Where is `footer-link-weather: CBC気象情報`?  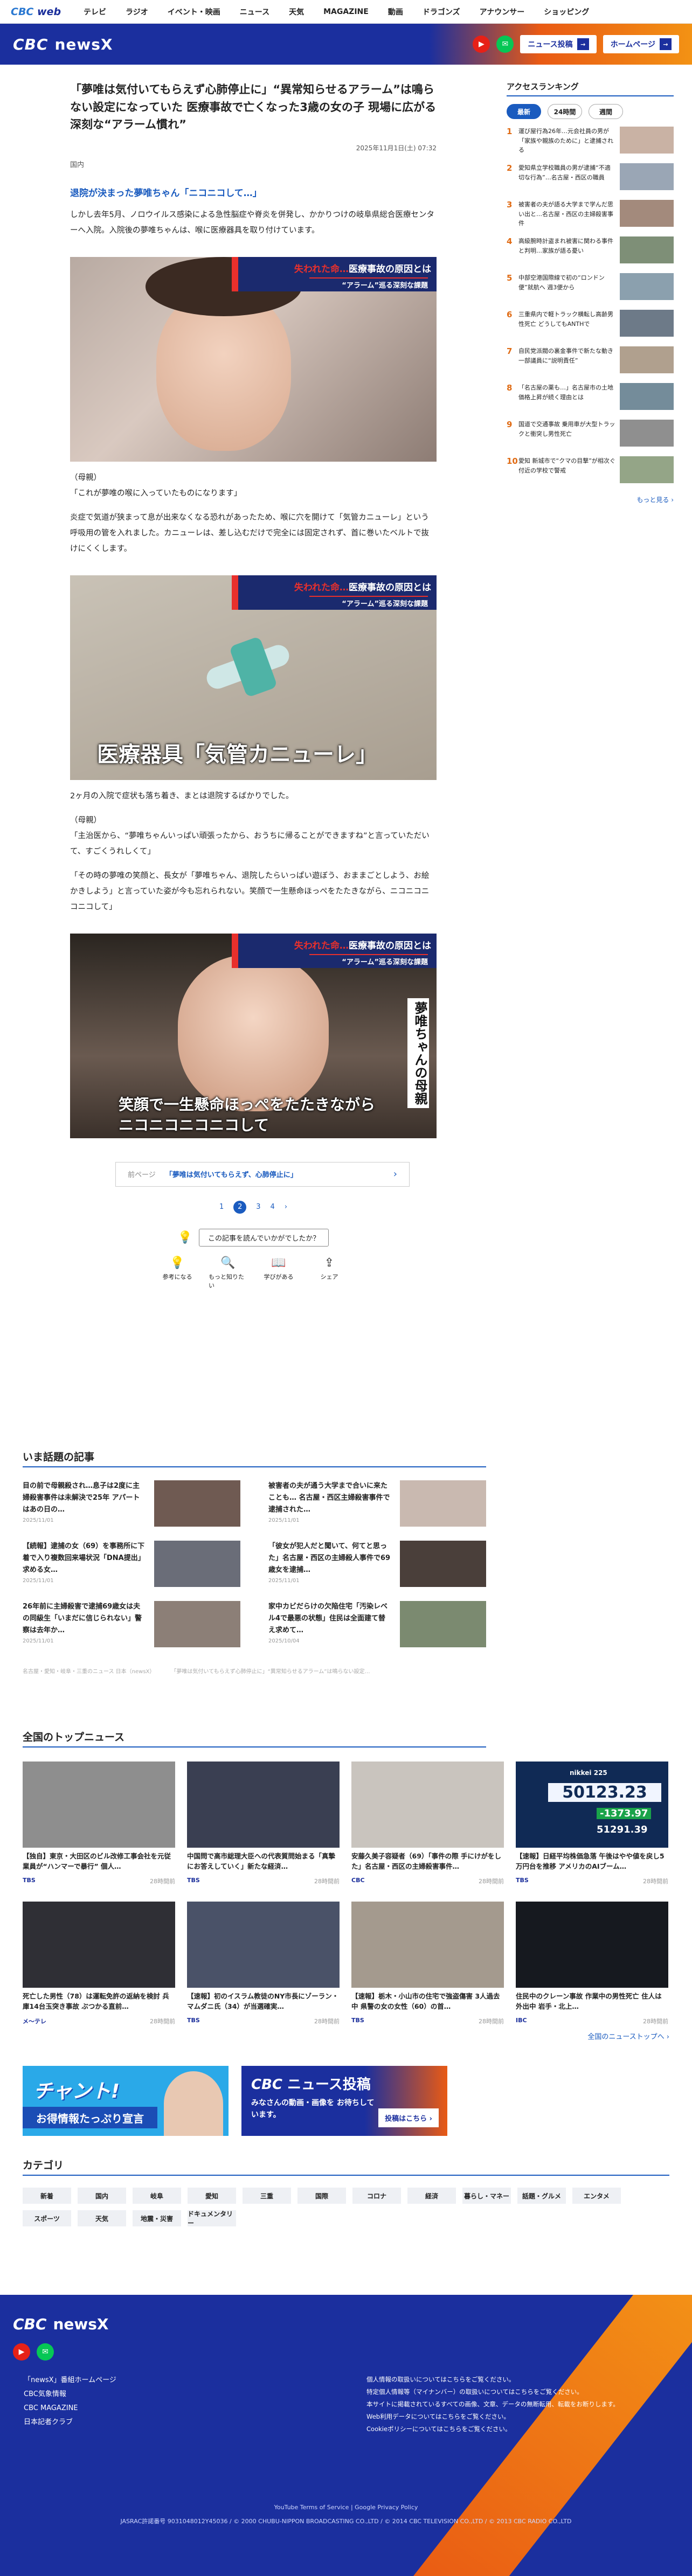
footer-link-weather: CBC気象情報 is located at coordinates (70, 2394).